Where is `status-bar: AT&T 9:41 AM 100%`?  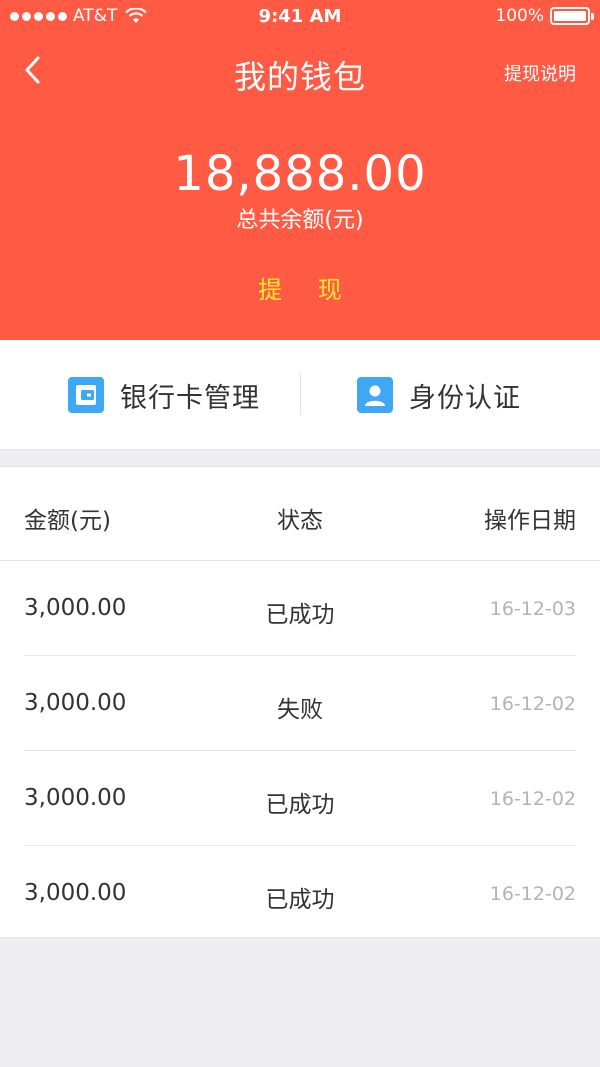 status-bar: AT&T 9:41 AM 100% is located at coordinates (300, 17).